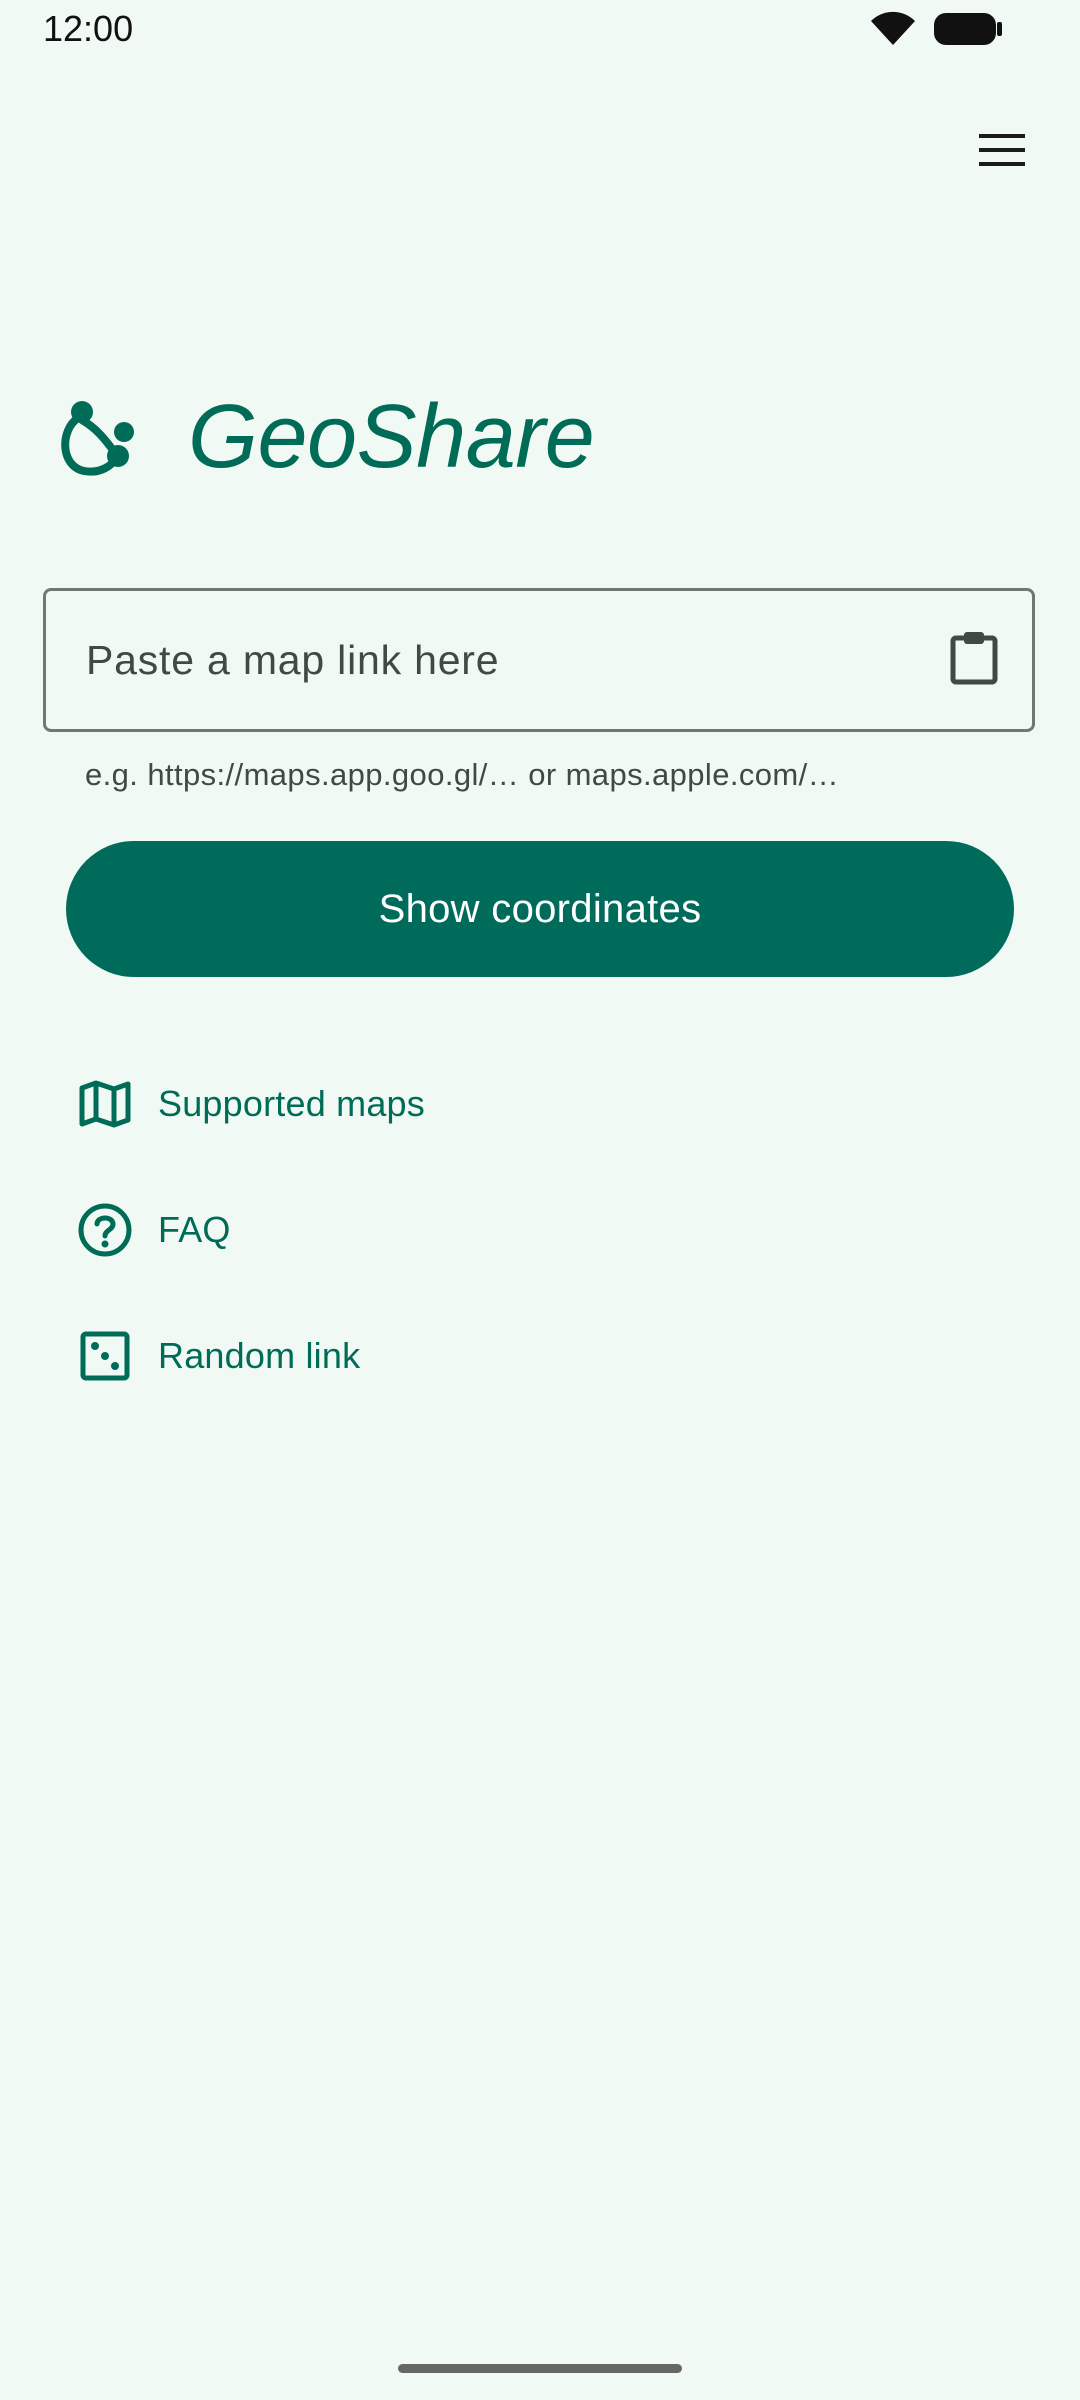 Image resolution: width=1080 pixels, height=2400 pixels. Describe the element at coordinates (540, 2368) in the screenshot. I see `home-indicator` at that location.